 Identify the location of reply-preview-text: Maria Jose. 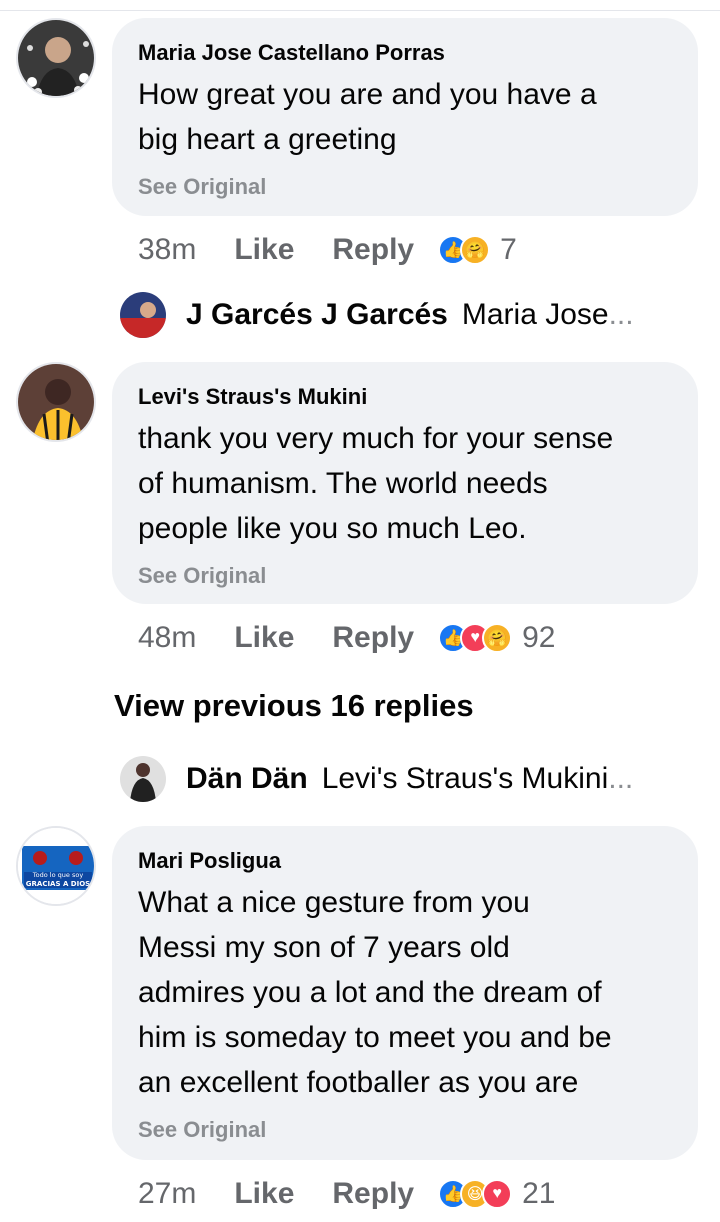
(535, 314).